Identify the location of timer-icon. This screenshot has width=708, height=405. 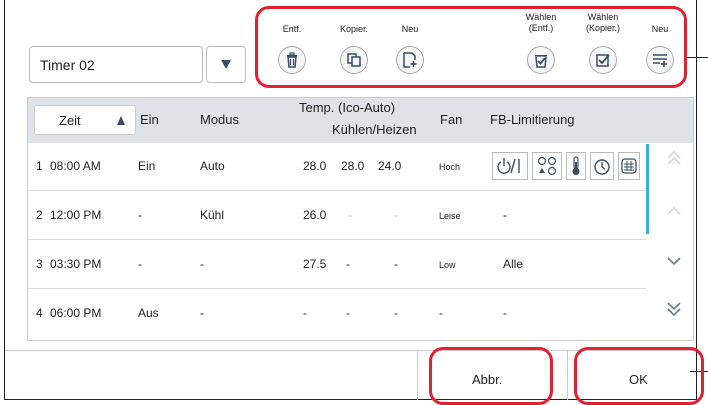
(602, 166).